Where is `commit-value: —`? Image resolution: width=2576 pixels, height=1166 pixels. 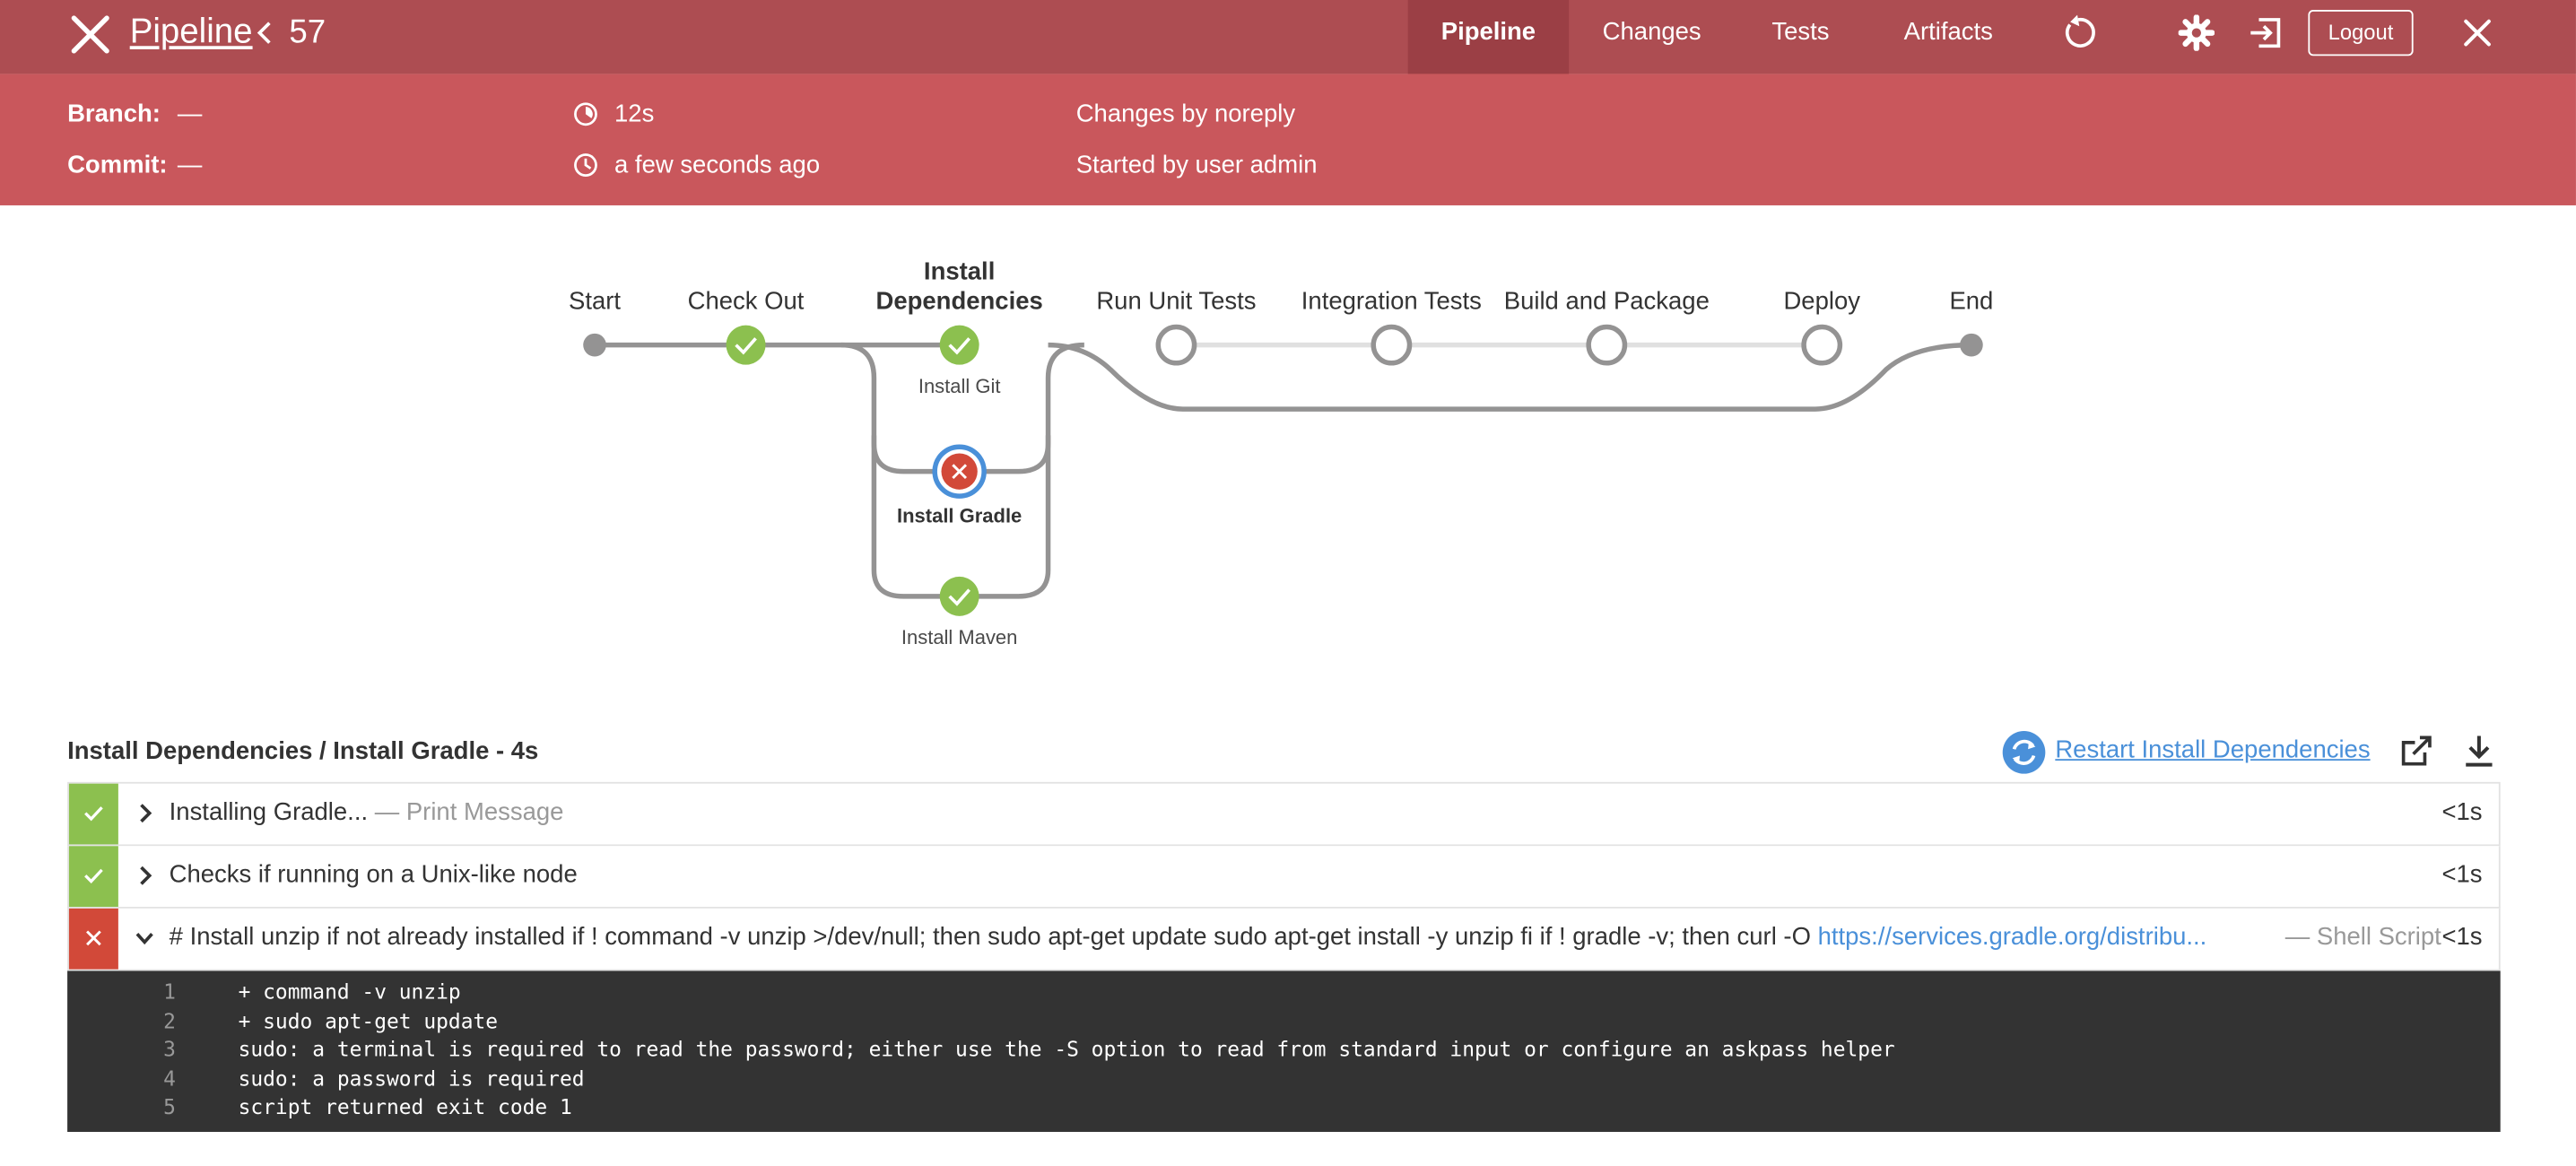 commit-value: — is located at coordinates (190, 165).